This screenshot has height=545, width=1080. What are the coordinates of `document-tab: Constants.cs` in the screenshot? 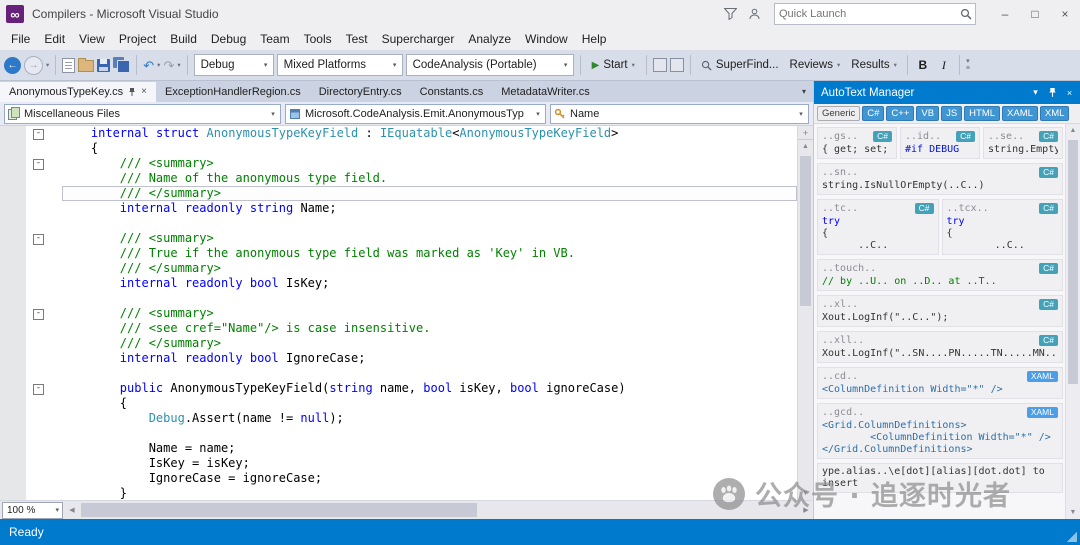 It's located at (452, 92).